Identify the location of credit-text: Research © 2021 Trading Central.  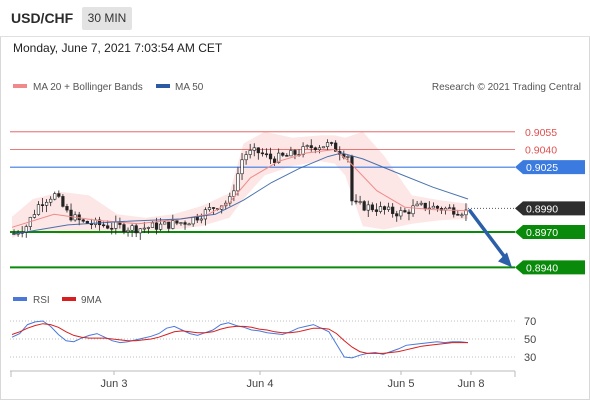
(506, 87).